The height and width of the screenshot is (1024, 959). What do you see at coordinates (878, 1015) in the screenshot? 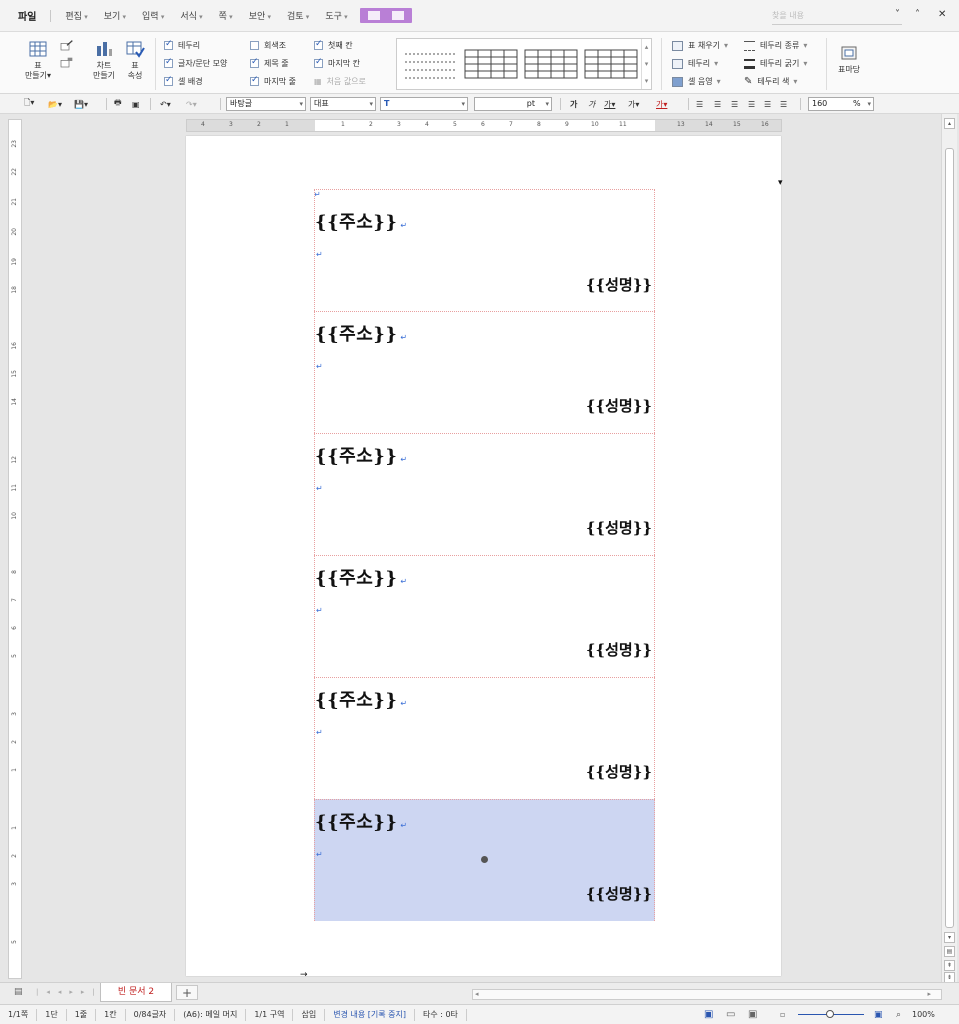
I see `zoom-in-icon: ▣` at bounding box center [878, 1015].